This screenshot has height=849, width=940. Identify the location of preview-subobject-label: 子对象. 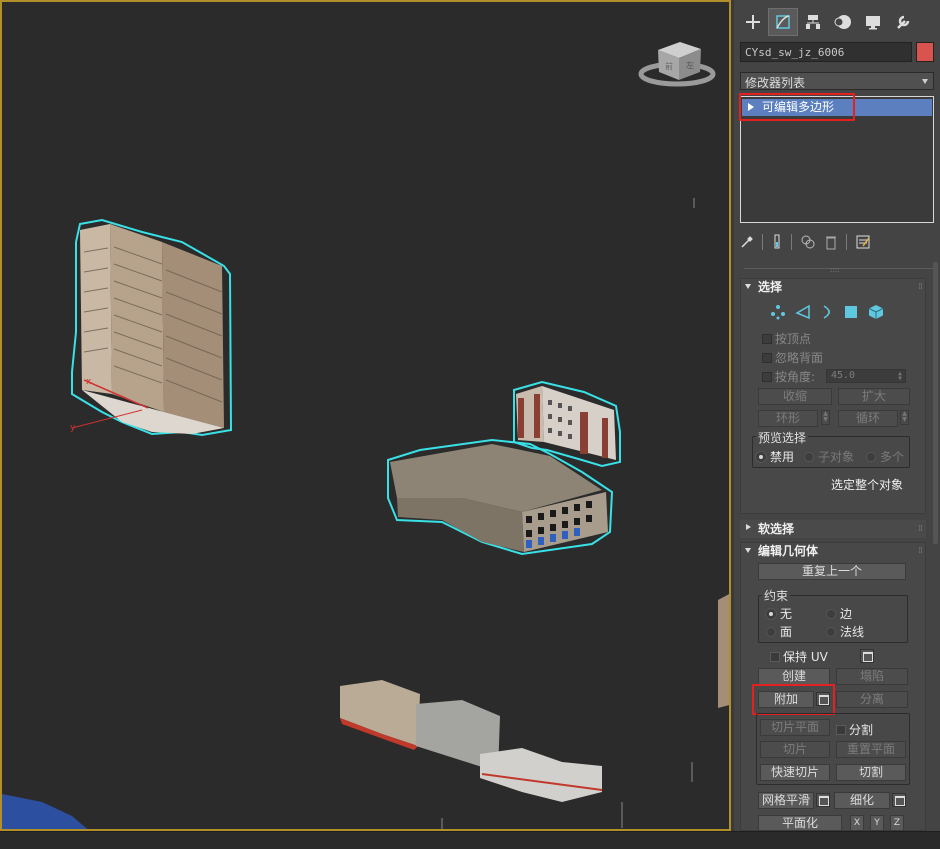
(836, 457).